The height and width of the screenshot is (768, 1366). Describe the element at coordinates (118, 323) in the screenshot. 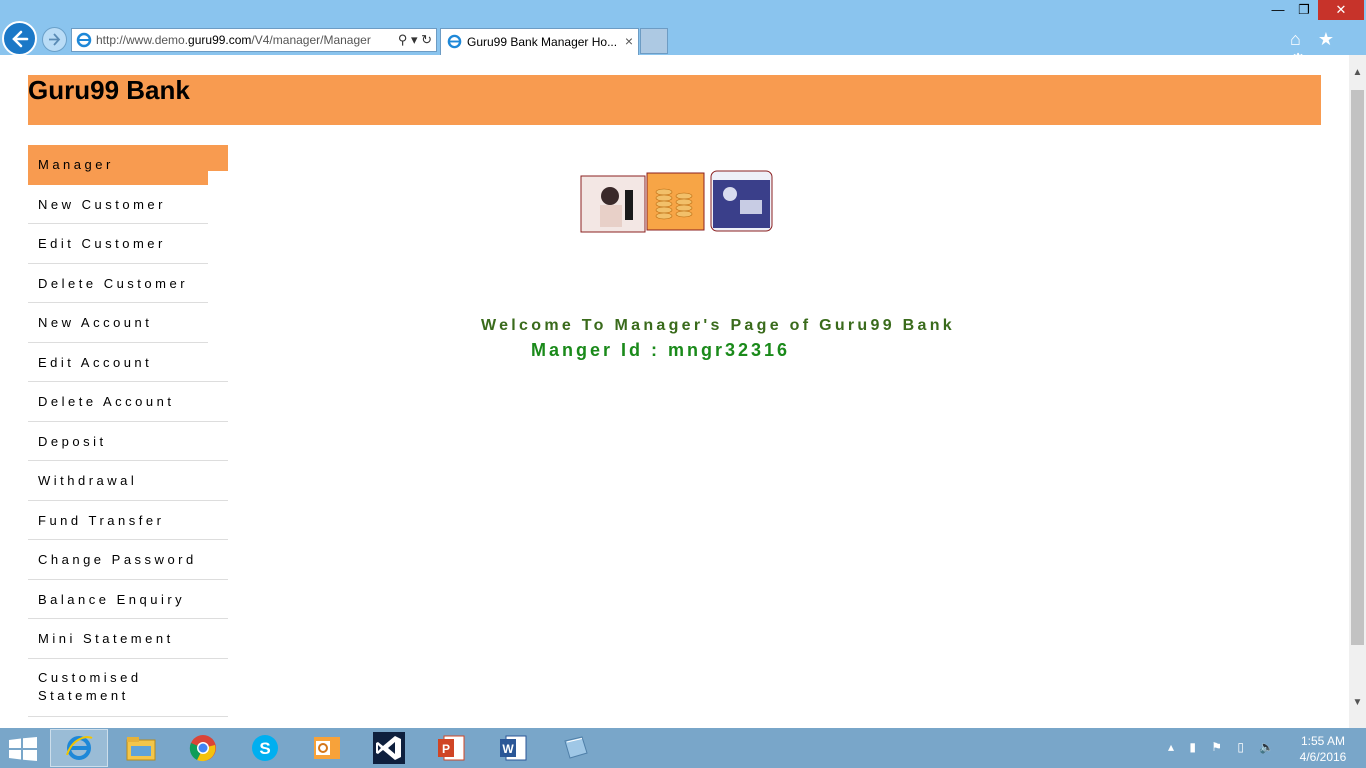

I see `menu-item-new-account: New Account` at that location.